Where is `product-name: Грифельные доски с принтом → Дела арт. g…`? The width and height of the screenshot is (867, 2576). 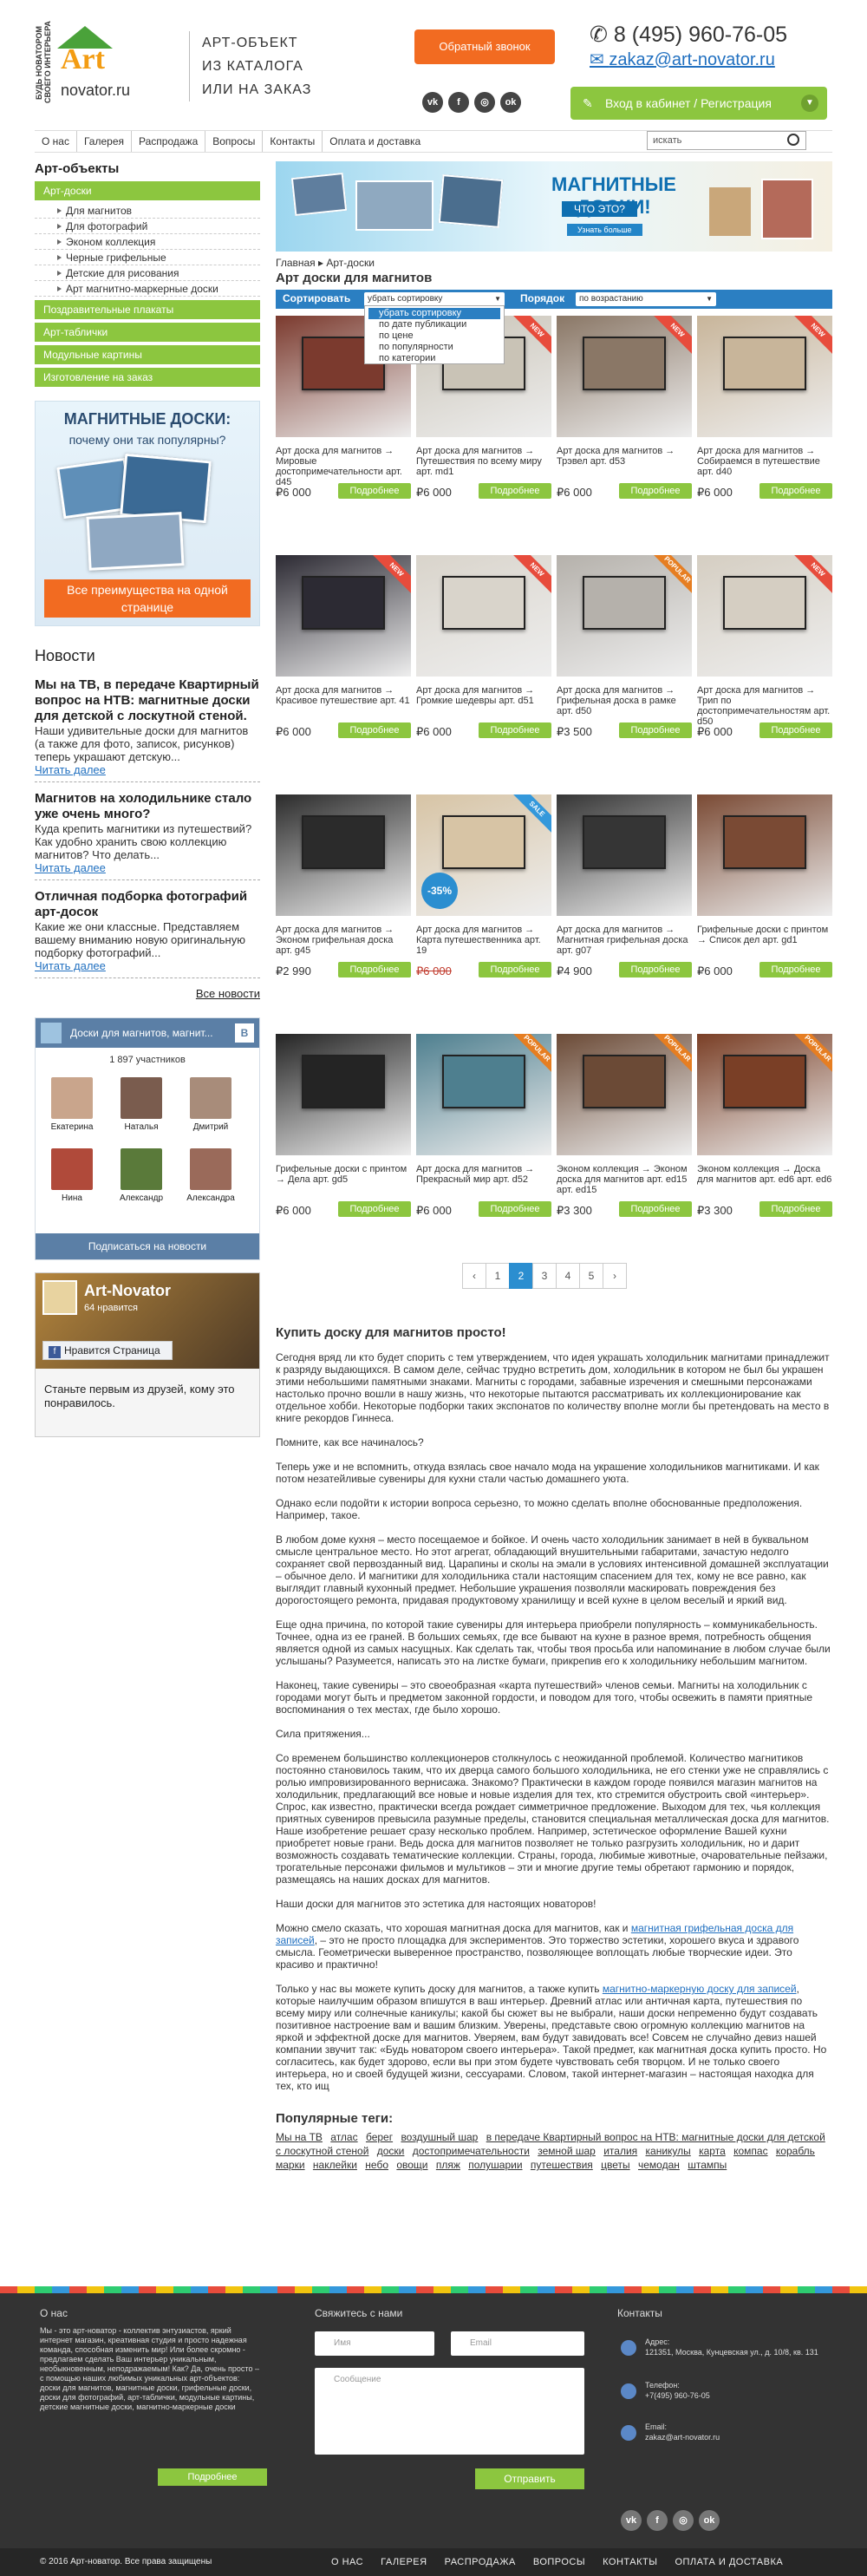 product-name: Грифельные доски с принтом → Дела арт. g… is located at coordinates (343, 1174).